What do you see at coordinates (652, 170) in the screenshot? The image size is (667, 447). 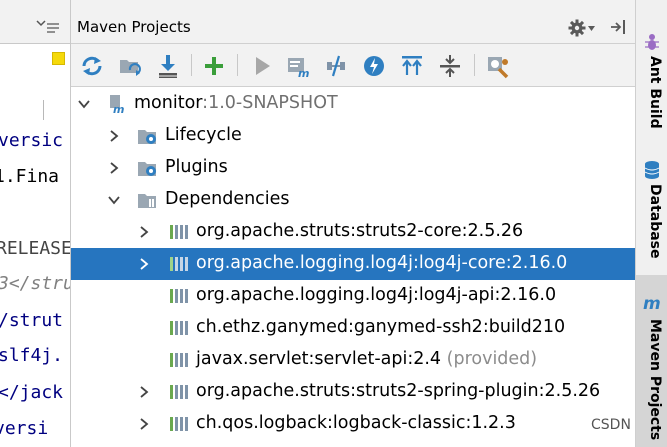 I see `database-icon` at bounding box center [652, 170].